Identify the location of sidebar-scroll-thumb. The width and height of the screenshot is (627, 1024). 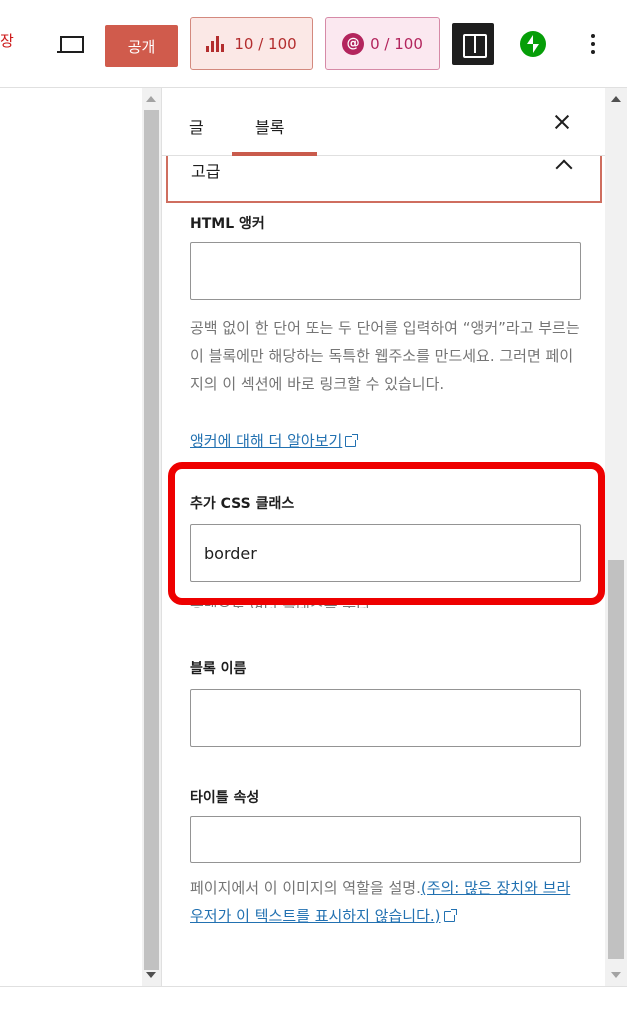
(616, 759).